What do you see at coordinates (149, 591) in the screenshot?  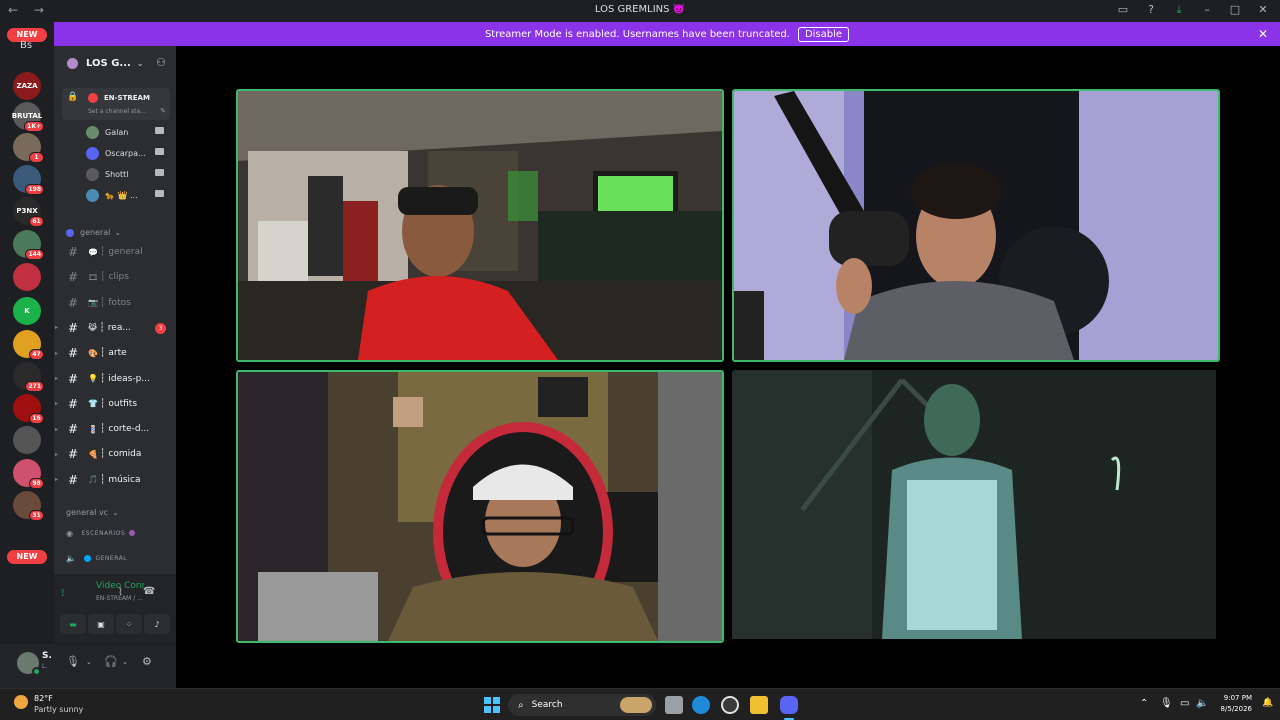 I see `disconnect-icon: ☎` at bounding box center [149, 591].